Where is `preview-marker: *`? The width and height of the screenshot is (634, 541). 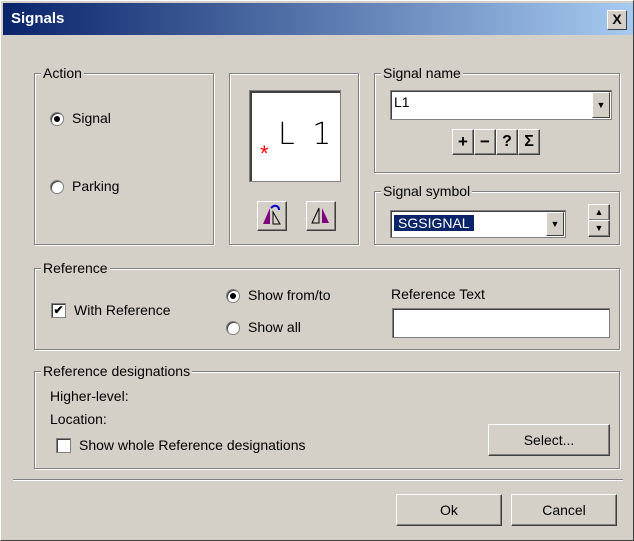 preview-marker: * is located at coordinates (264, 153).